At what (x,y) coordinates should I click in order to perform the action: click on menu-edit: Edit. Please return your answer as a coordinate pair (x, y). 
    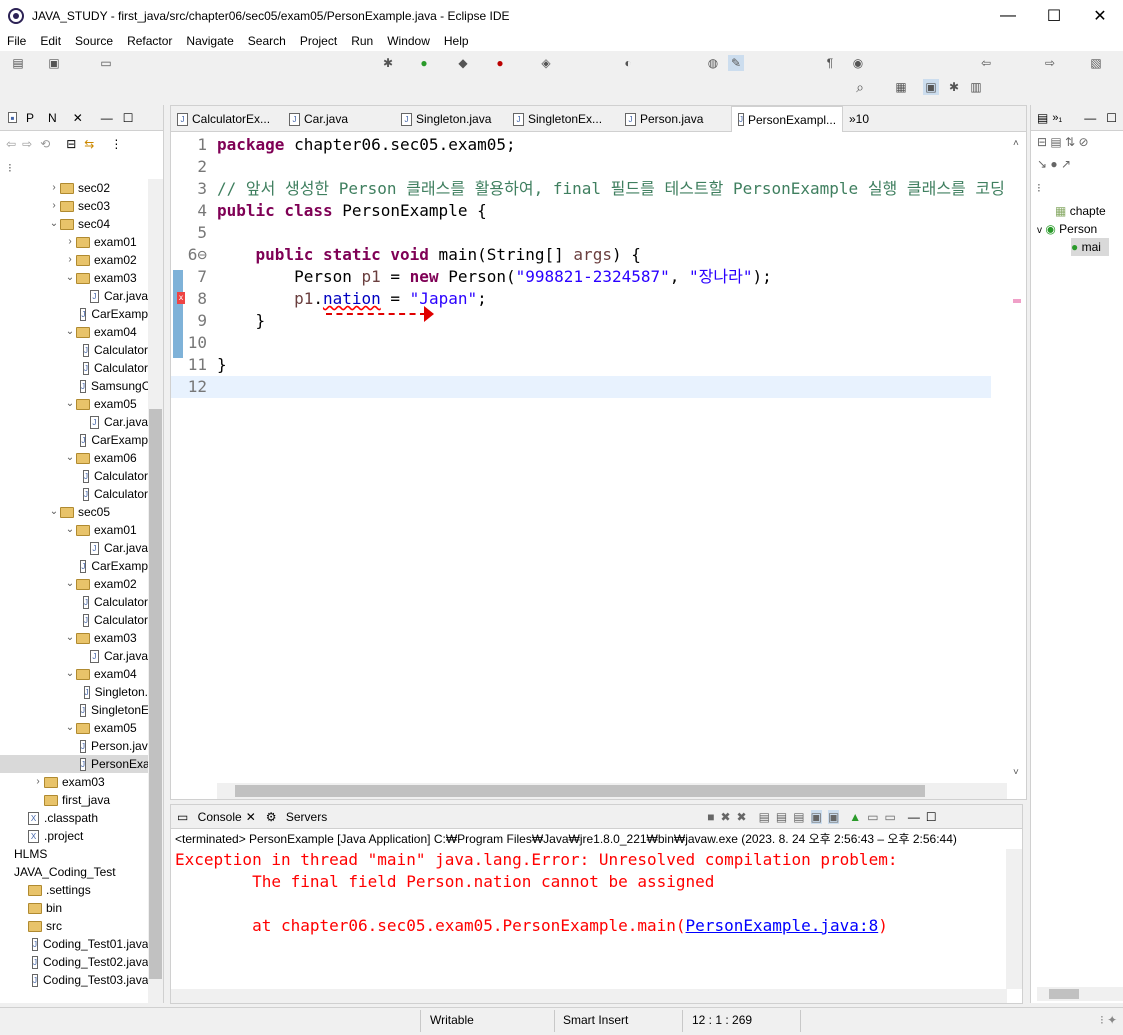
    Looking at the image, I should click on (50, 41).